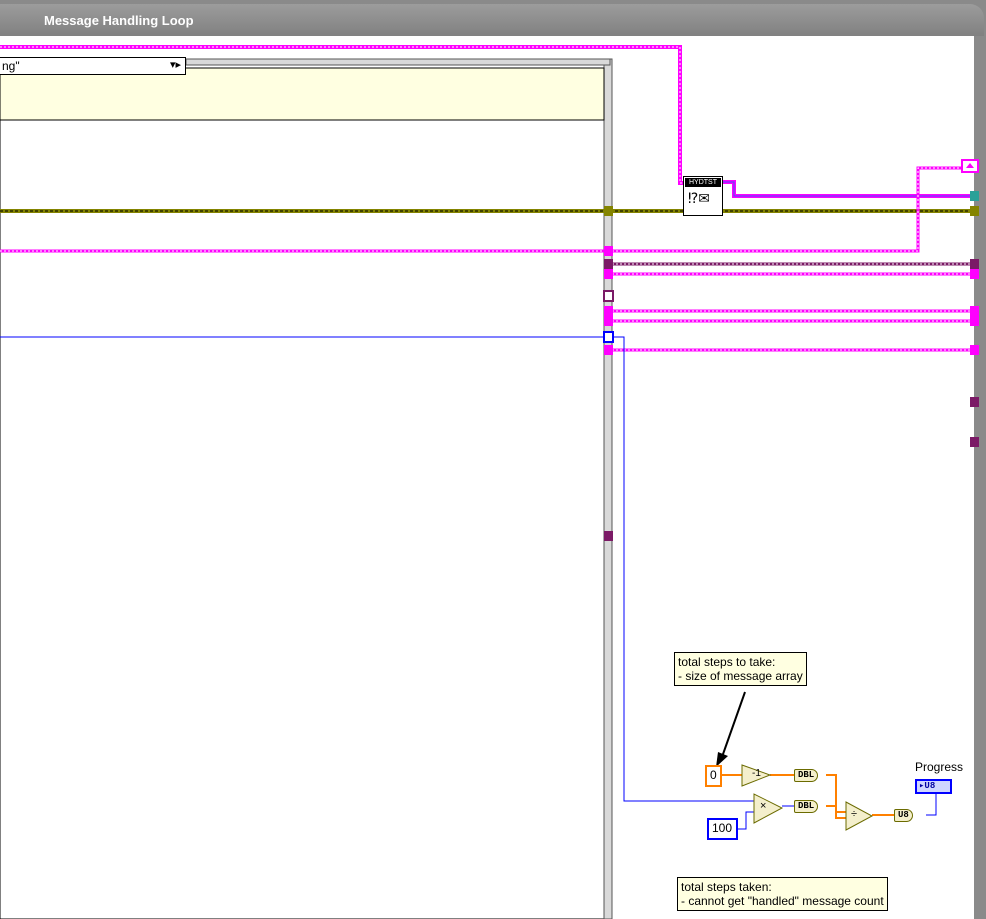 This screenshot has width=986, height=919. Describe the element at coordinates (939, 767) in the screenshot. I see `progress-label: Progress` at that location.